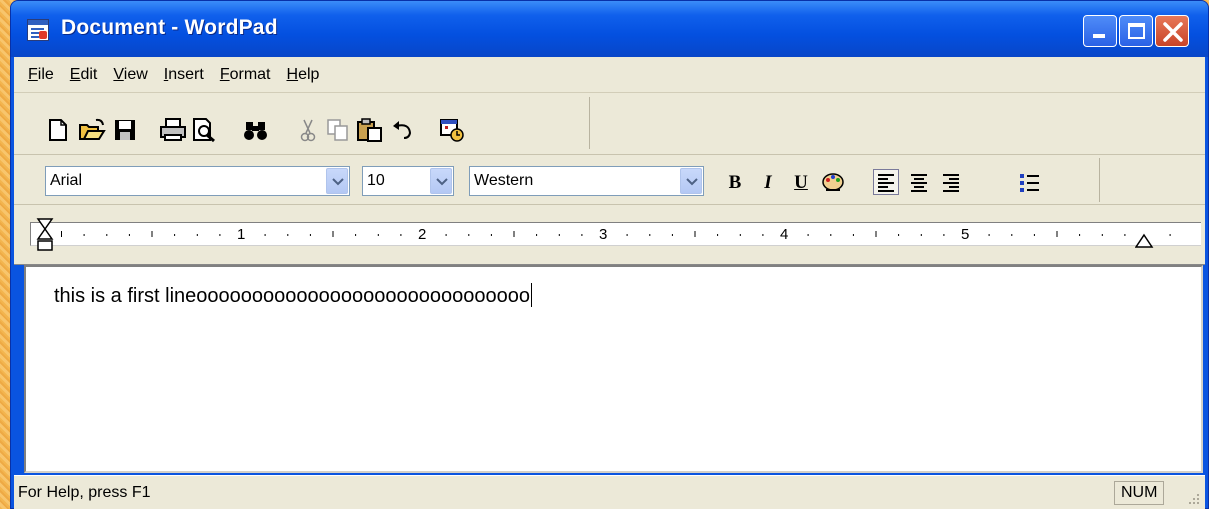  What do you see at coordinates (308, 130) in the screenshot?
I see `cut-icon` at bounding box center [308, 130].